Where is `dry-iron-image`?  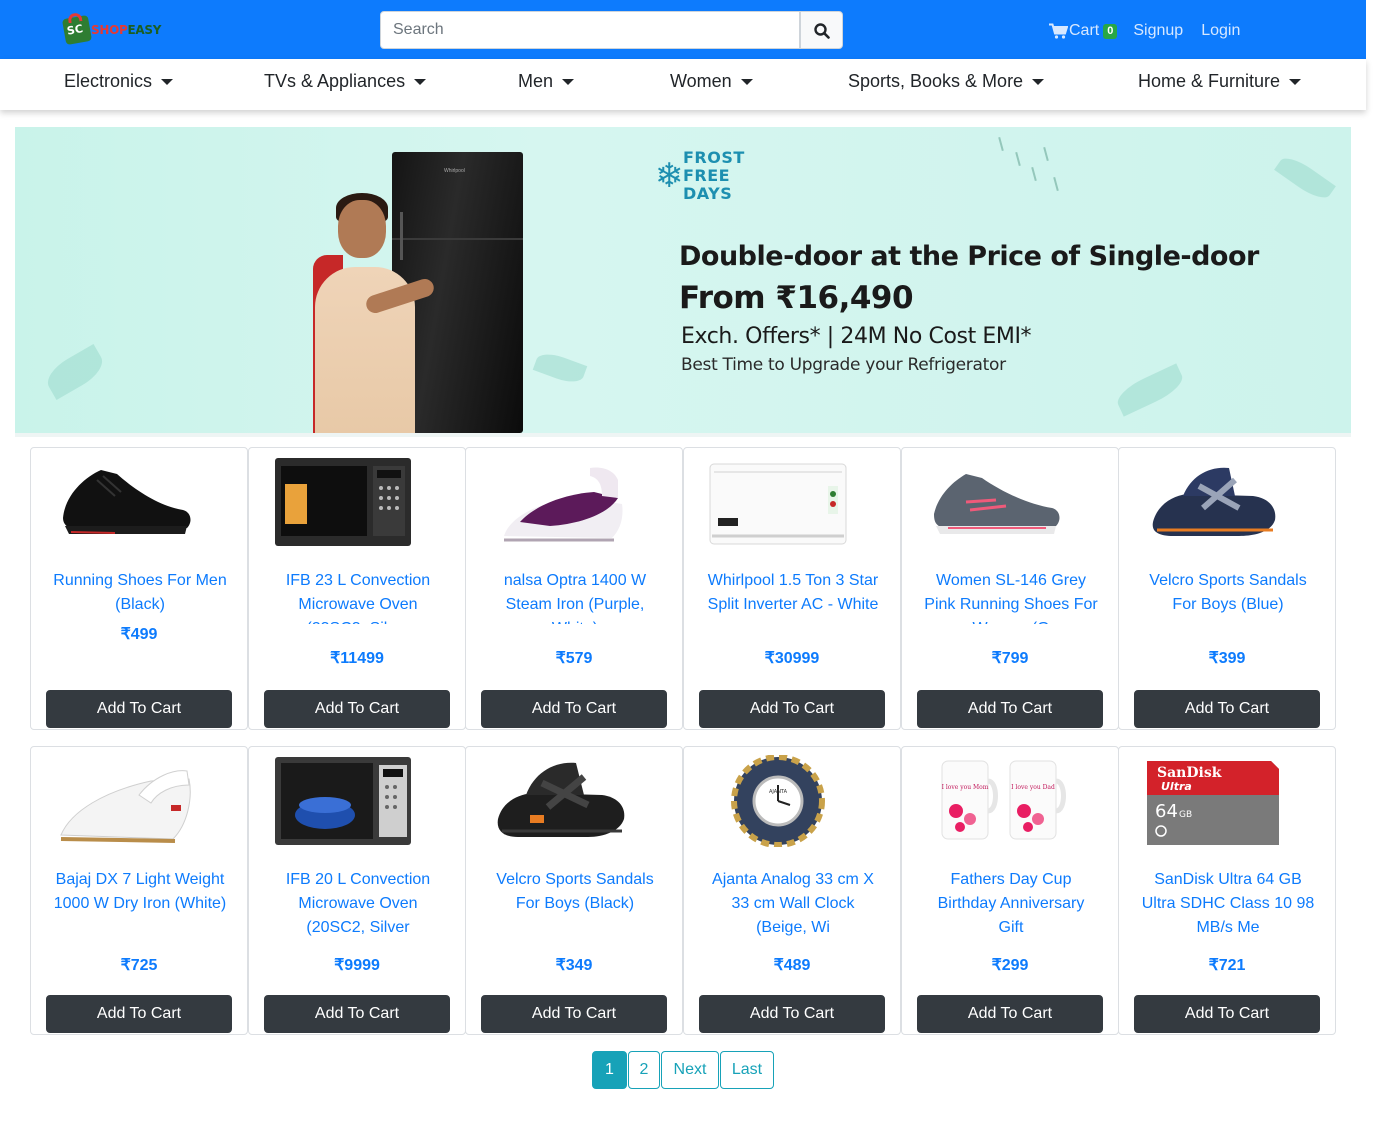 dry-iron-image is located at coordinates (125, 806).